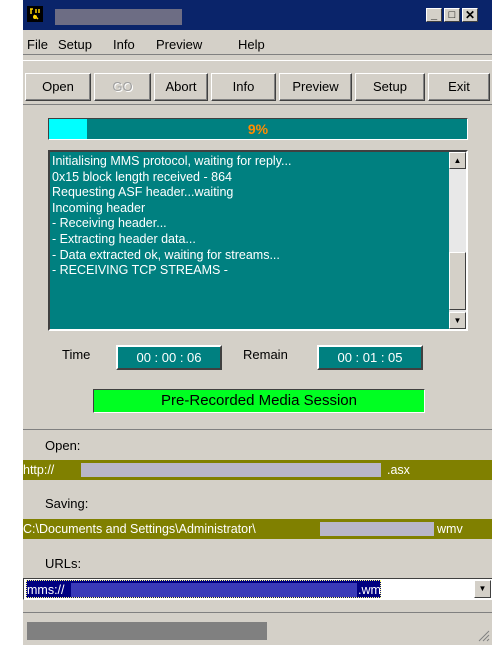 This screenshot has width=492, height=645. What do you see at coordinates (398, 470) in the screenshot?
I see `open-url-suffix: .asx` at bounding box center [398, 470].